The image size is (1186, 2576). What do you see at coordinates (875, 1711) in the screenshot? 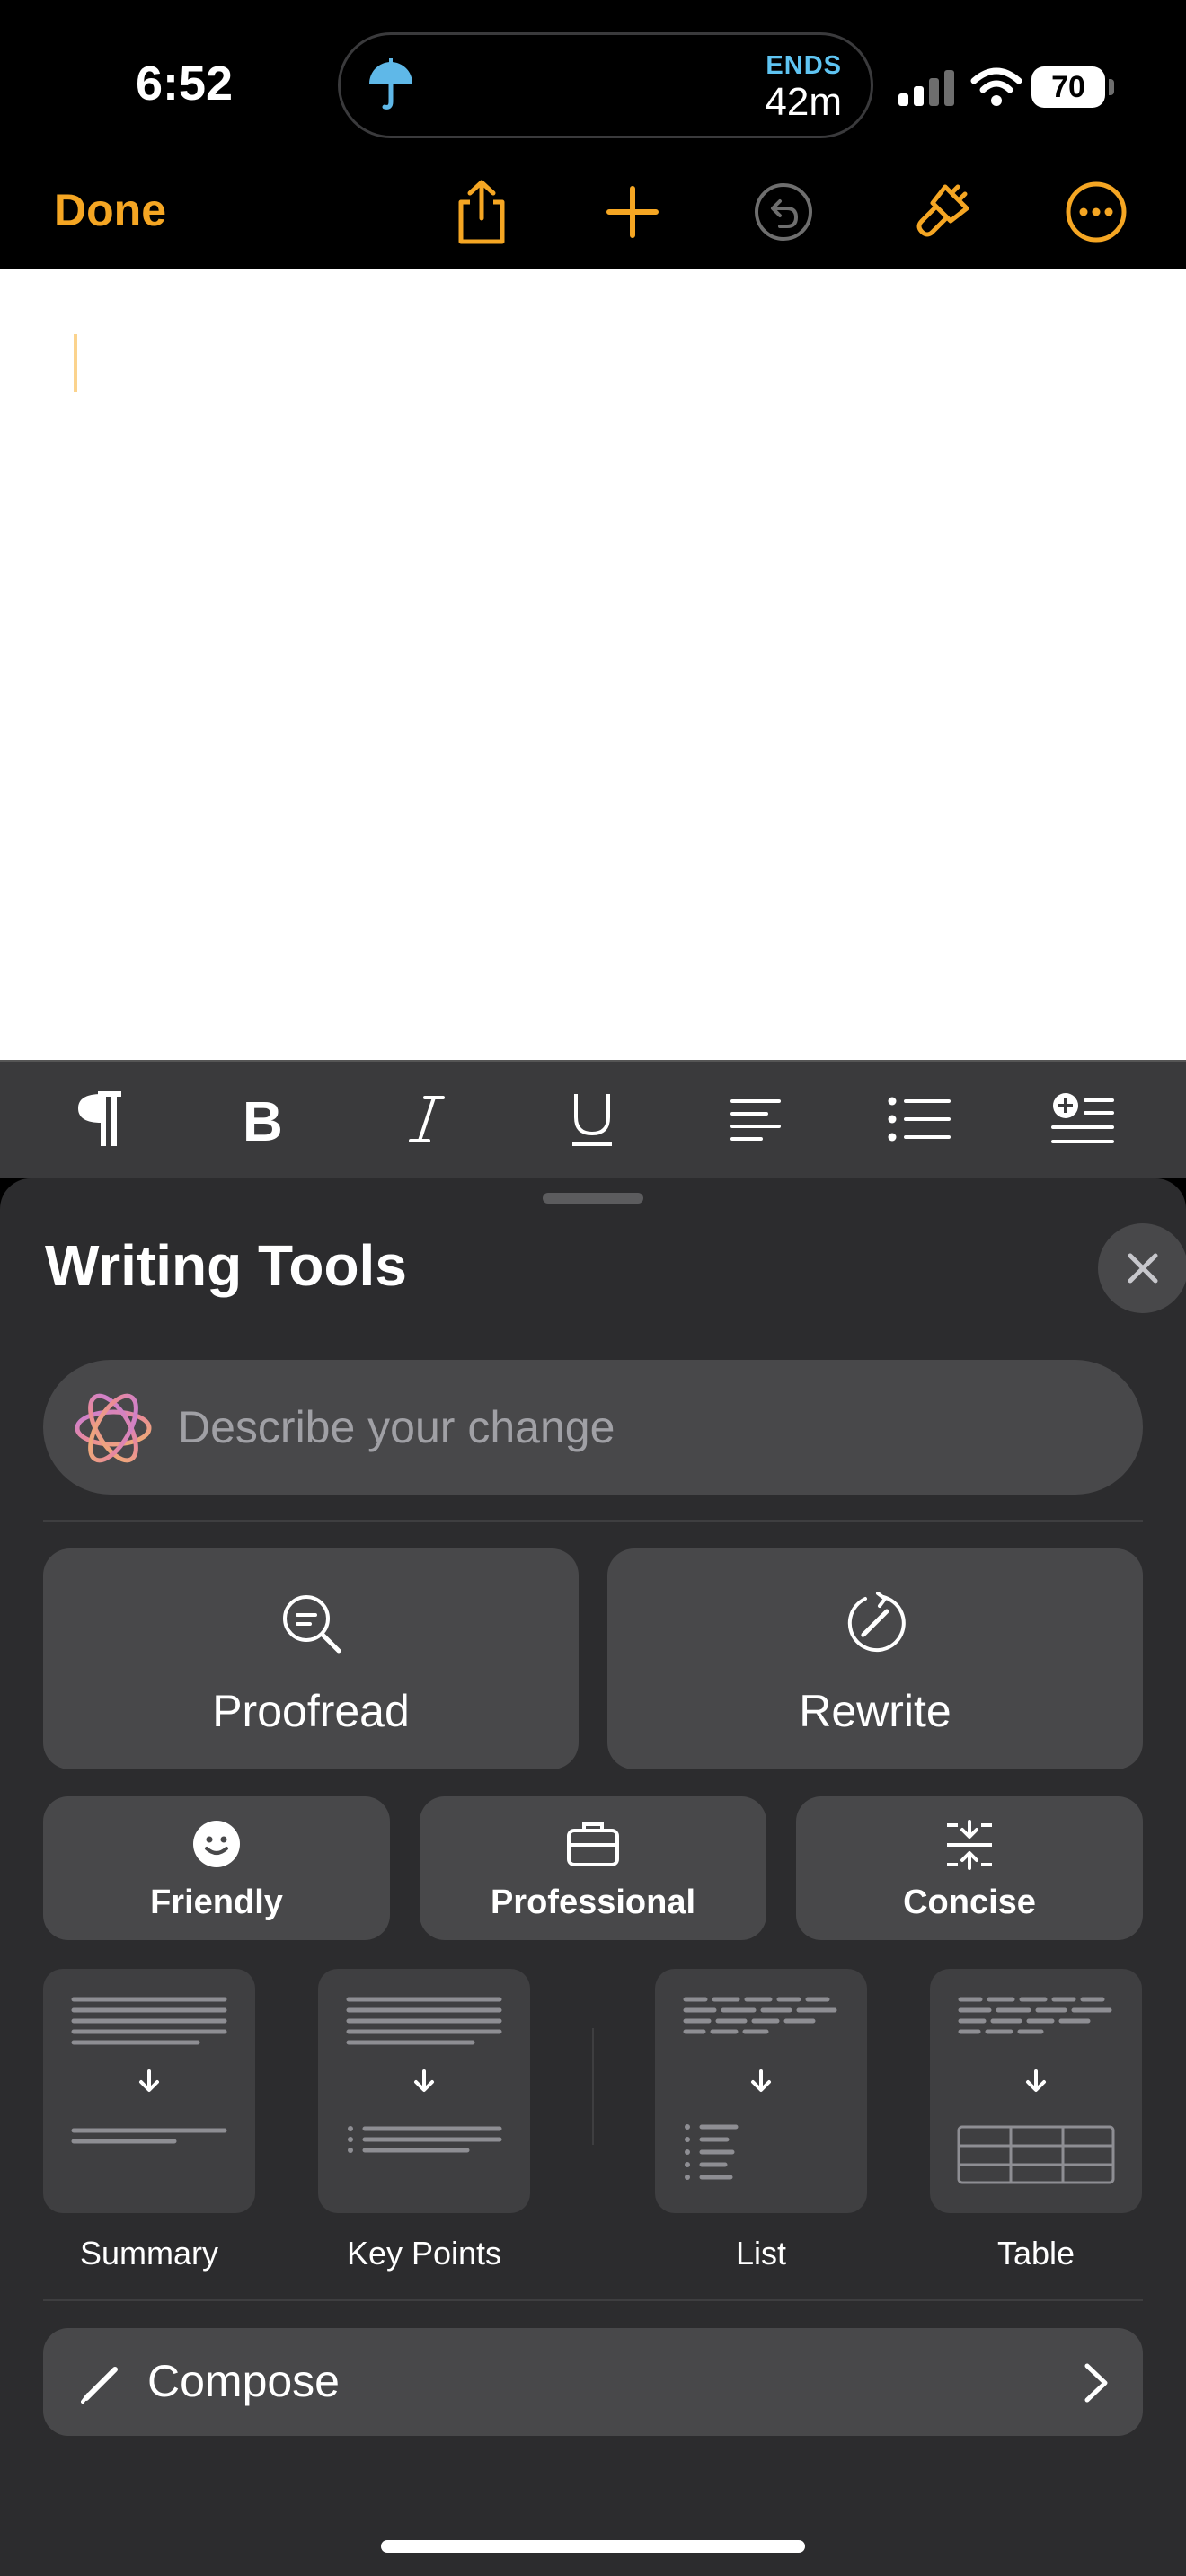
I see `rewrite-label: Rewrite` at bounding box center [875, 1711].